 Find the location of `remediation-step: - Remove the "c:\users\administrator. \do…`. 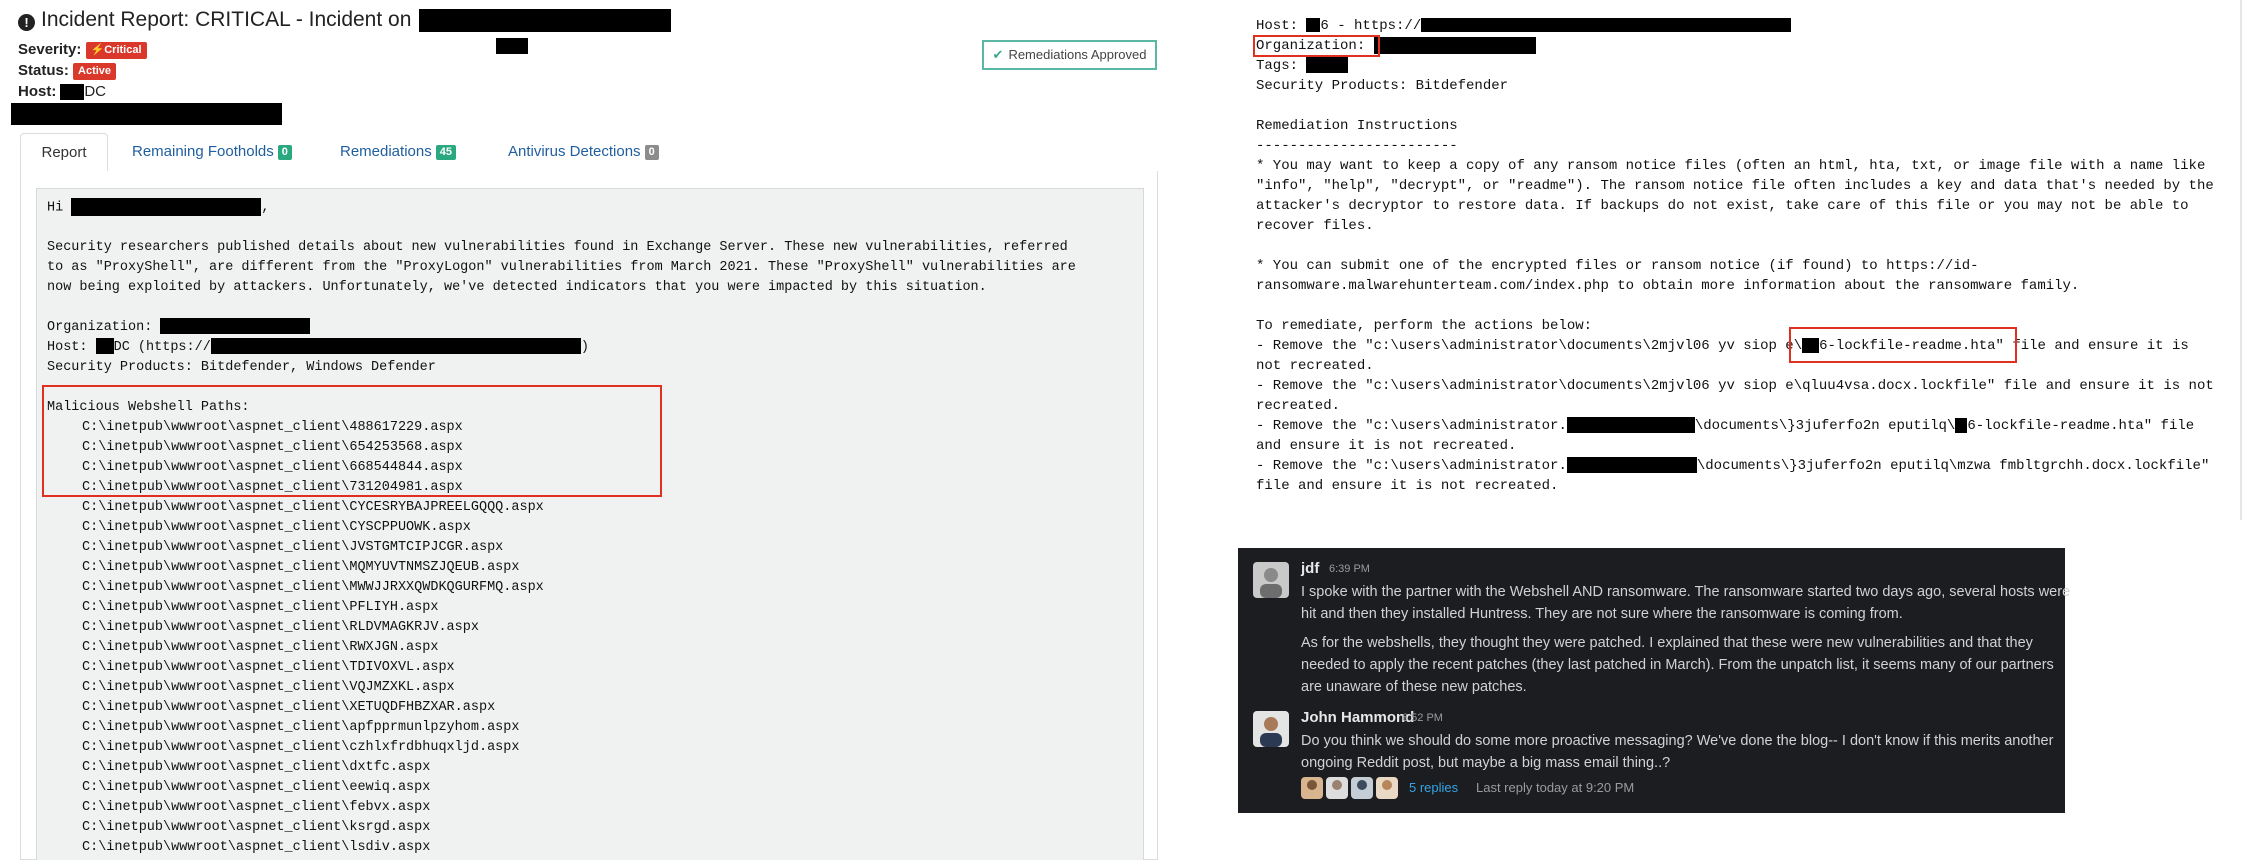

remediation-step: - Remove the "c:\users\administrator. \do… is located at coordinates (1725, 426).